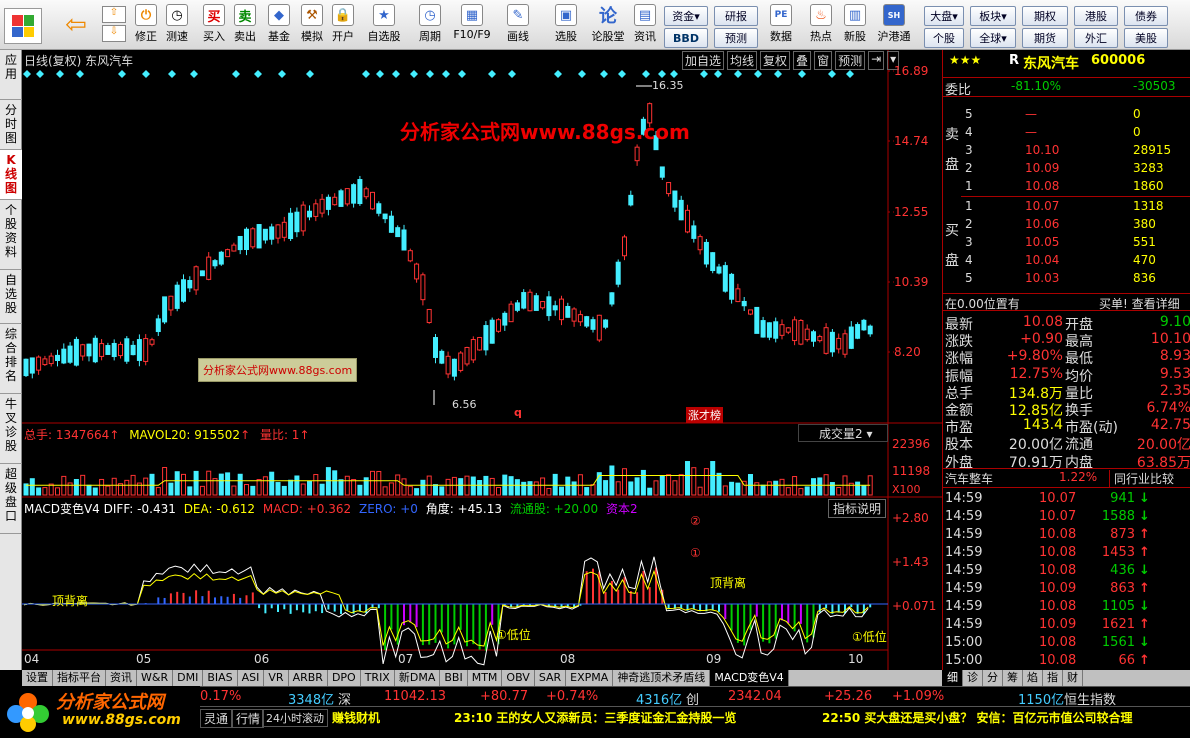 The height and width of the screenshot is (738, 1190). I want to click on up-down-icons: ⇧ ⇩, so click(114, 25).